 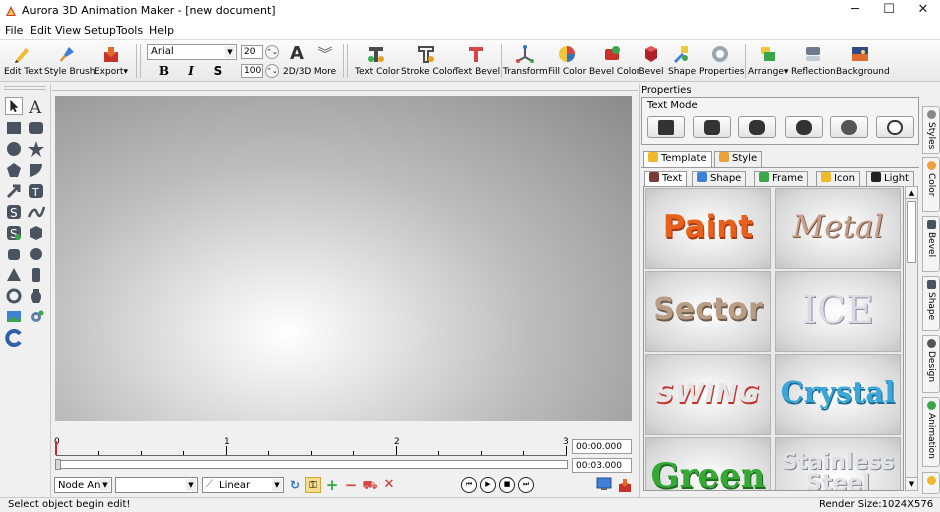 I want to click on export-button: Export▾, so click(x=111, y=61).